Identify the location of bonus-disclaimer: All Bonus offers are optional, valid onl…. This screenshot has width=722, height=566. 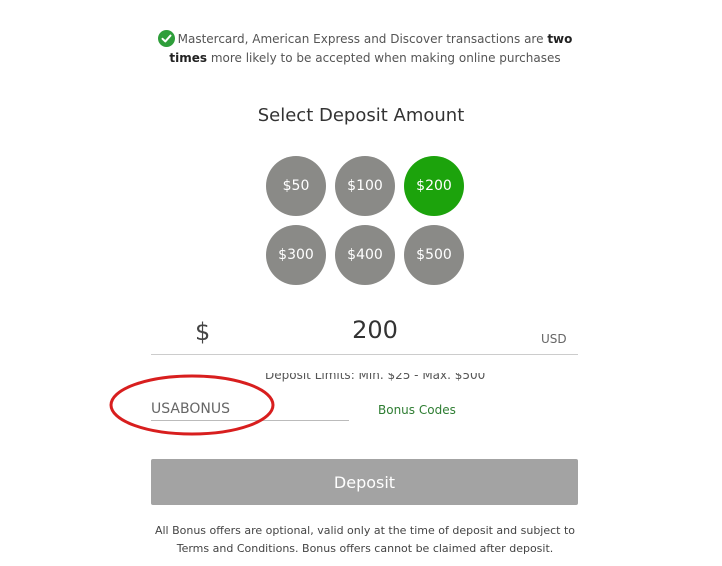
(365, 540).